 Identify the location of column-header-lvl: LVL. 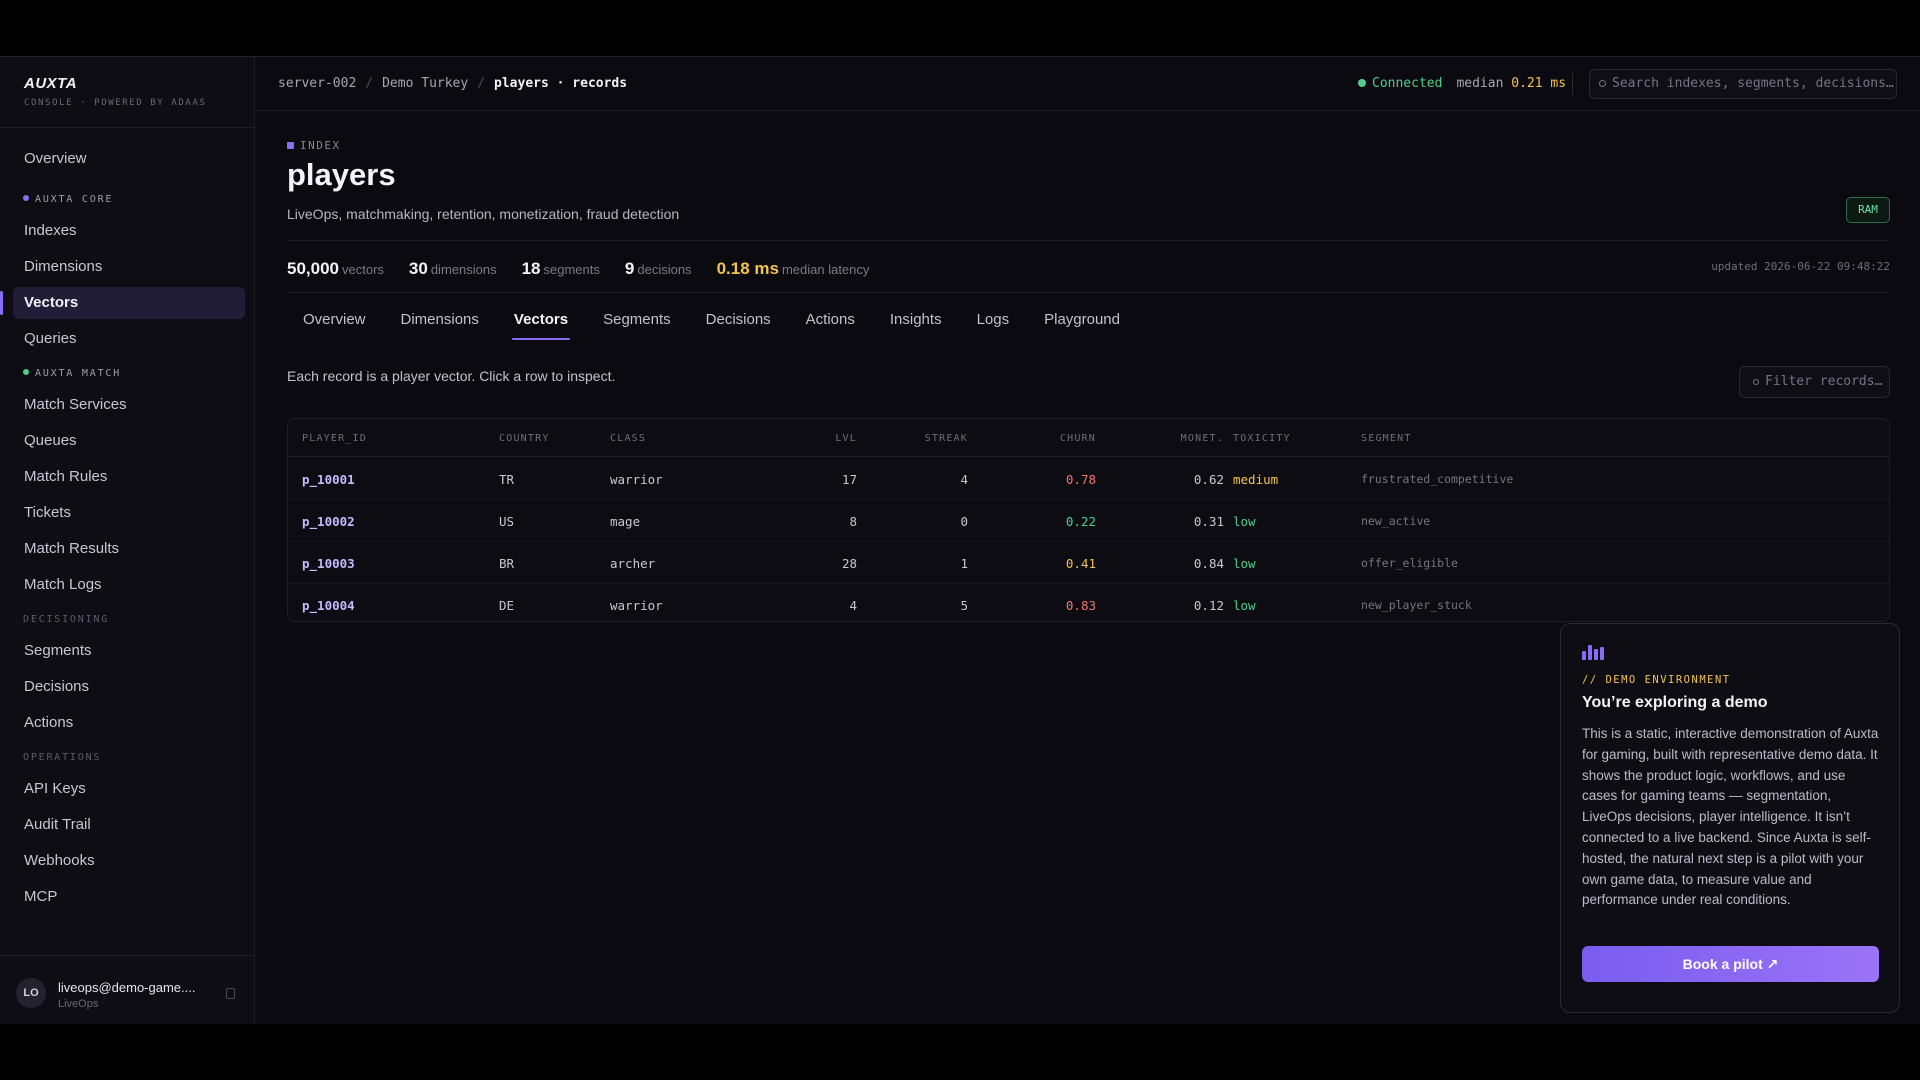
(817, 438).